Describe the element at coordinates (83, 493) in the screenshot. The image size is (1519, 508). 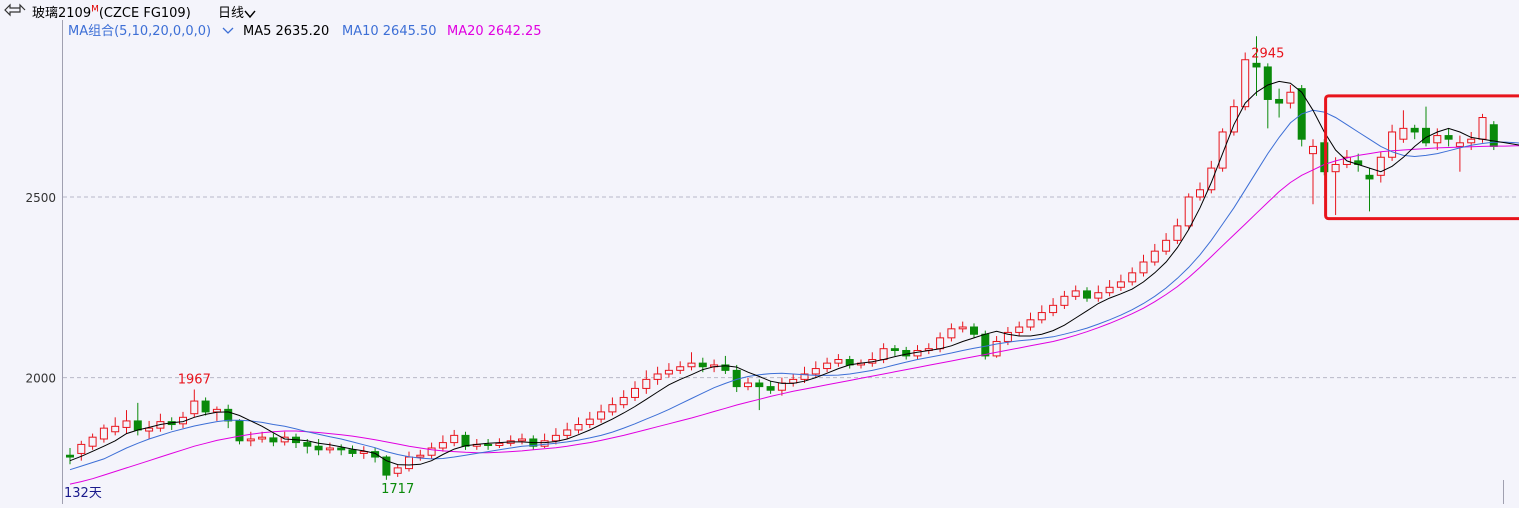
I see `days-count-label: 132天` at that location.